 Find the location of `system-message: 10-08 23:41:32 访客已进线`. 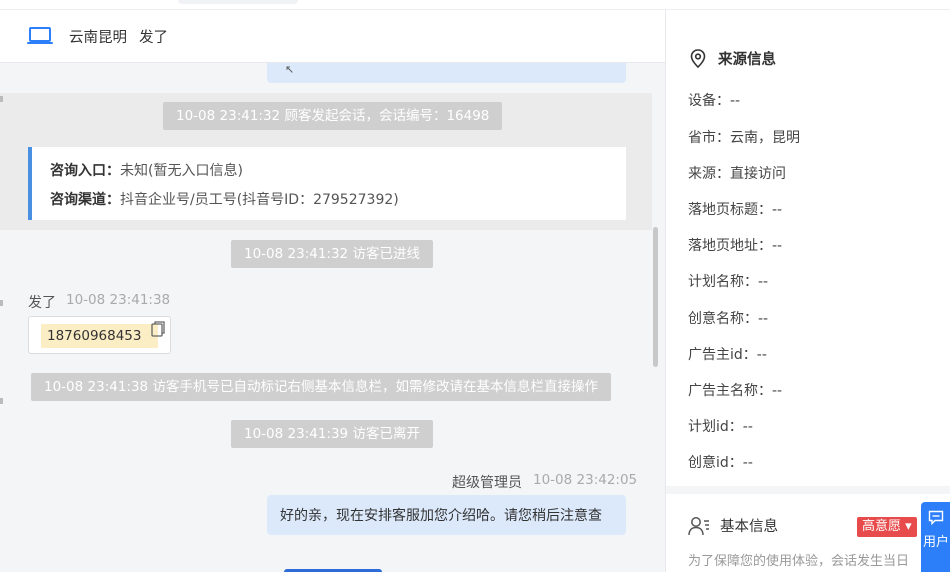

system-message: 10-08 23:41:32 访客已进线 is located at coordinates (332, 254).